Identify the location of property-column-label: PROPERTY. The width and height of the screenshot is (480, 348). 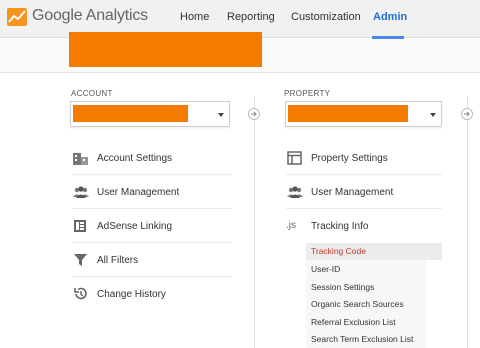
(307, 93).